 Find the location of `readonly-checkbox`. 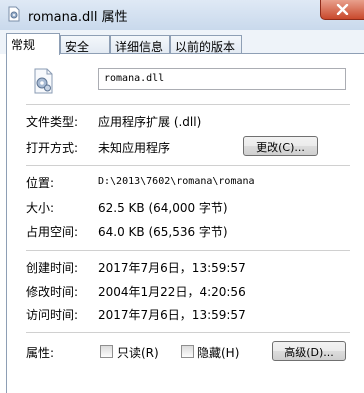

readonly-checkbox is located at coordinates (106, 351).